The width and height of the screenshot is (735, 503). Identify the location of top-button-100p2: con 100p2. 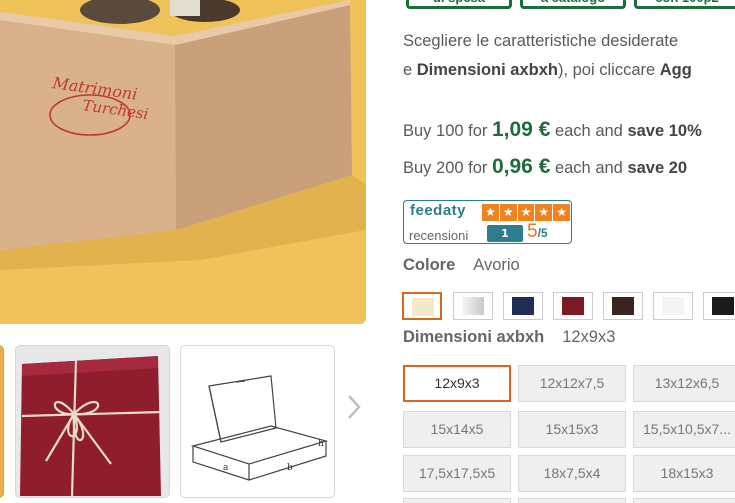
(684, 4).